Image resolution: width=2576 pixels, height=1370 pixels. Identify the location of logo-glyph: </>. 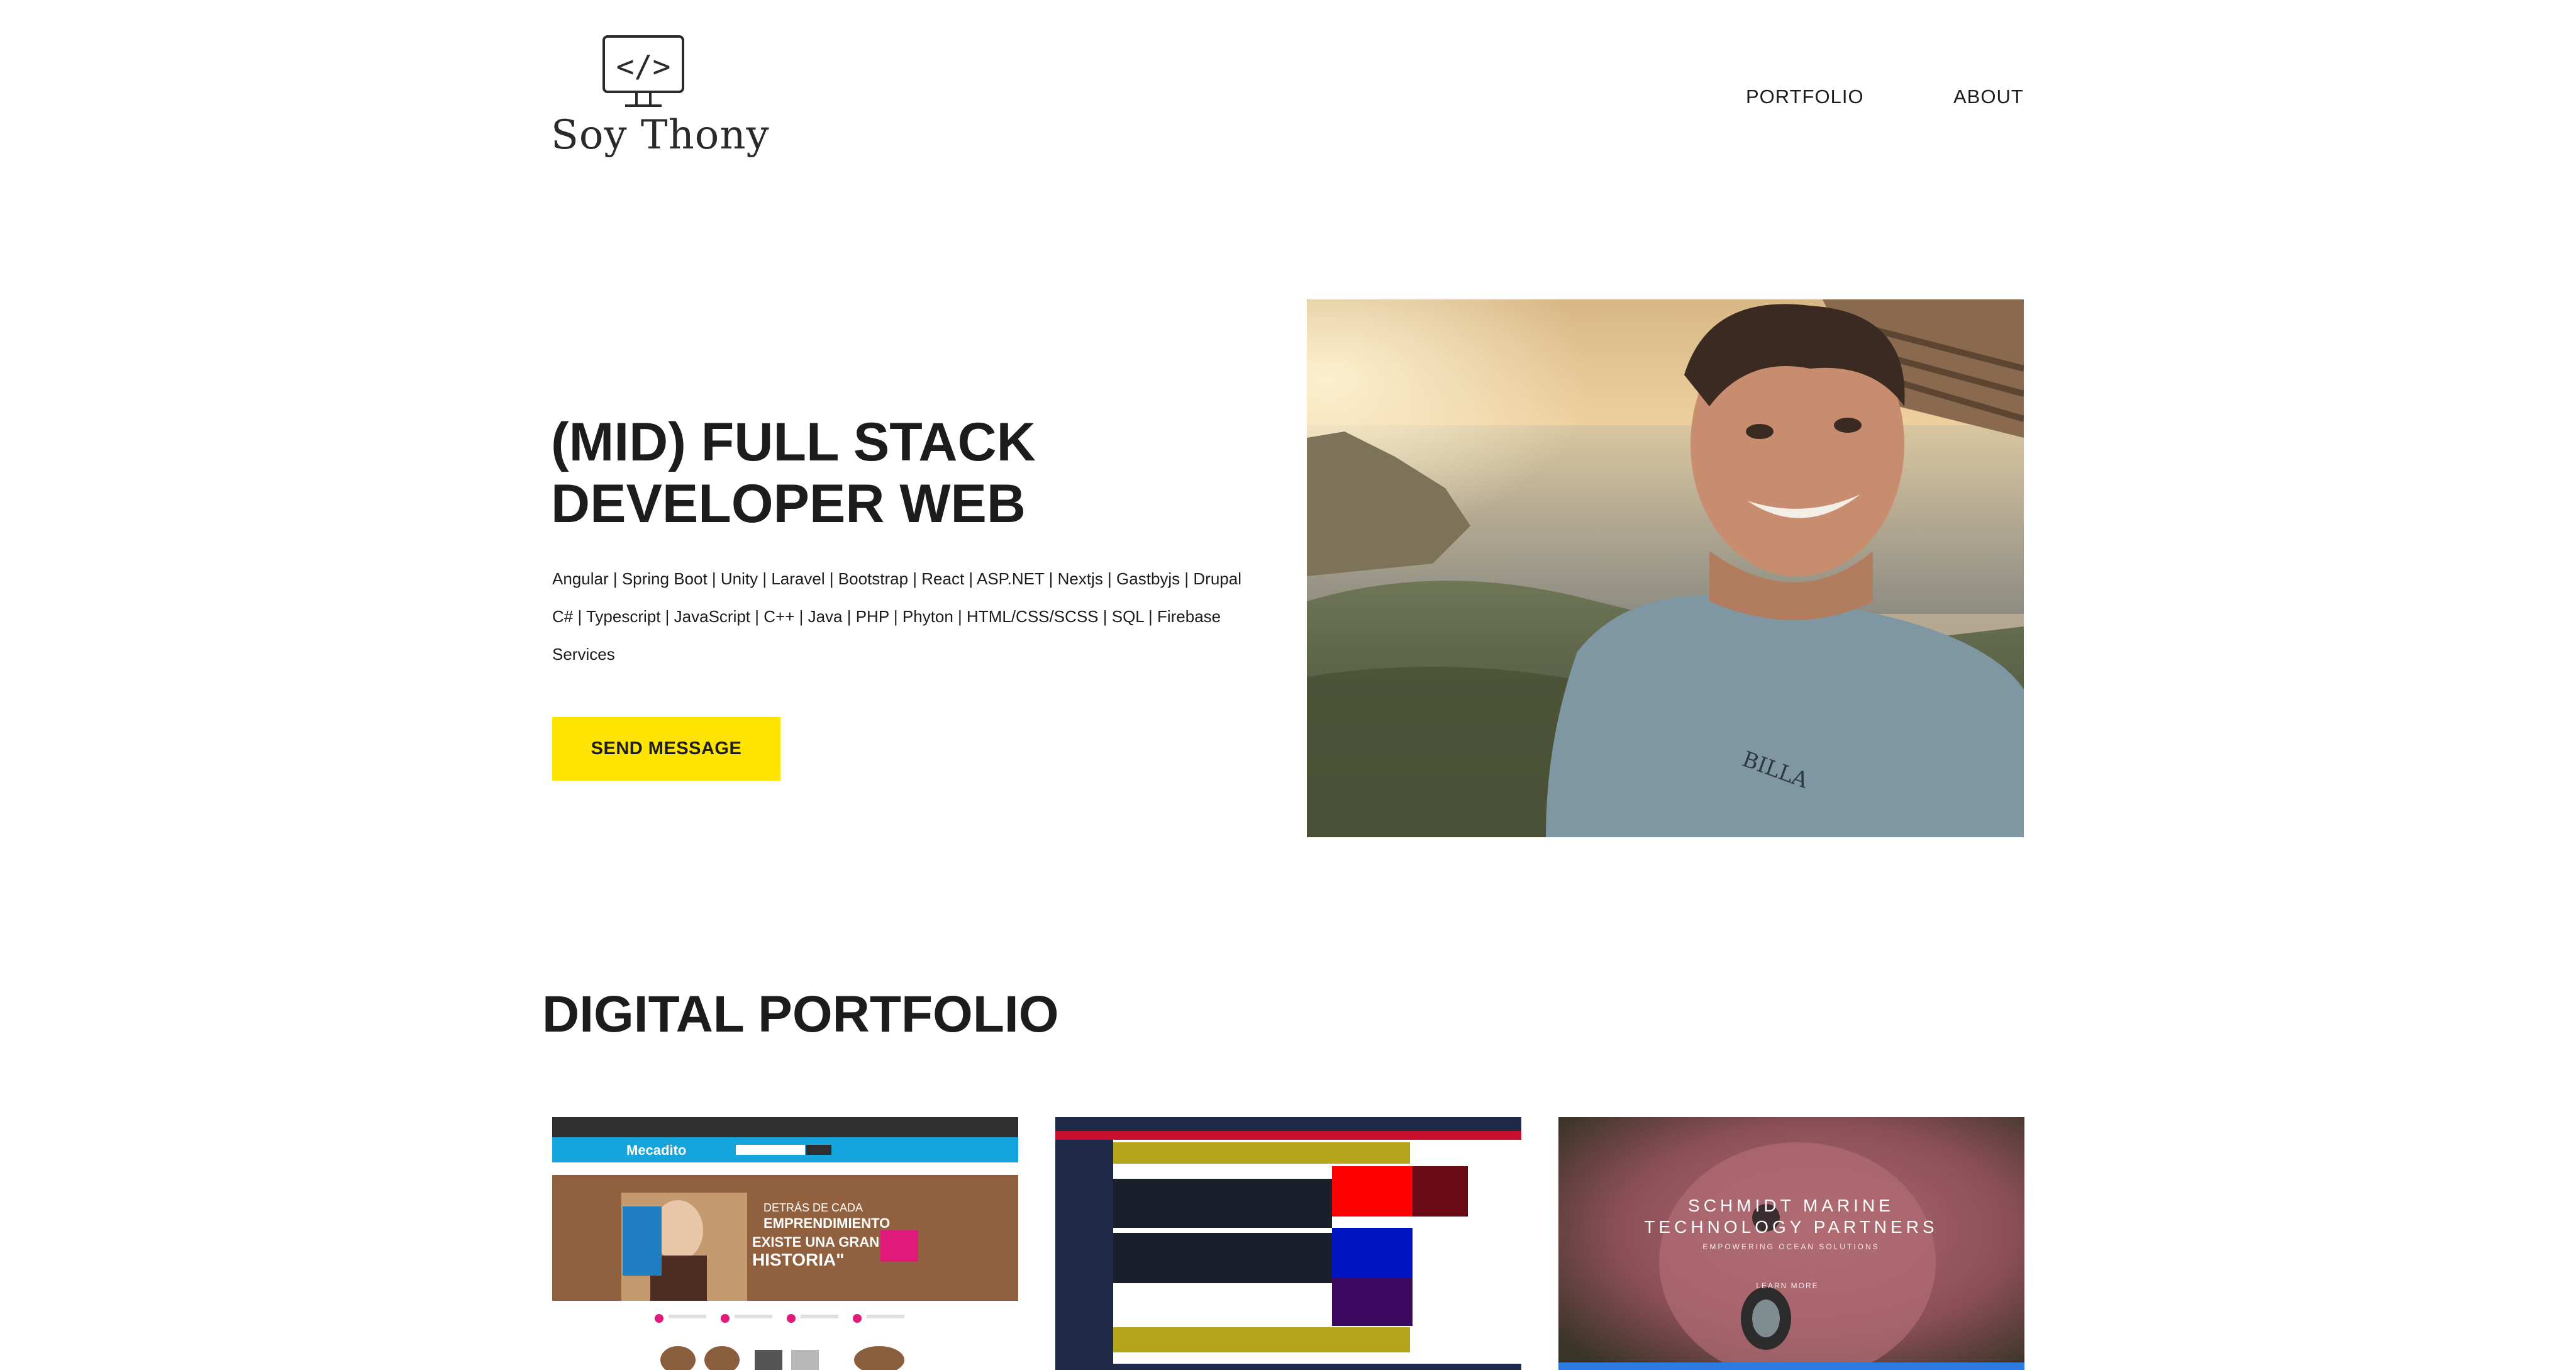
(643, 66).